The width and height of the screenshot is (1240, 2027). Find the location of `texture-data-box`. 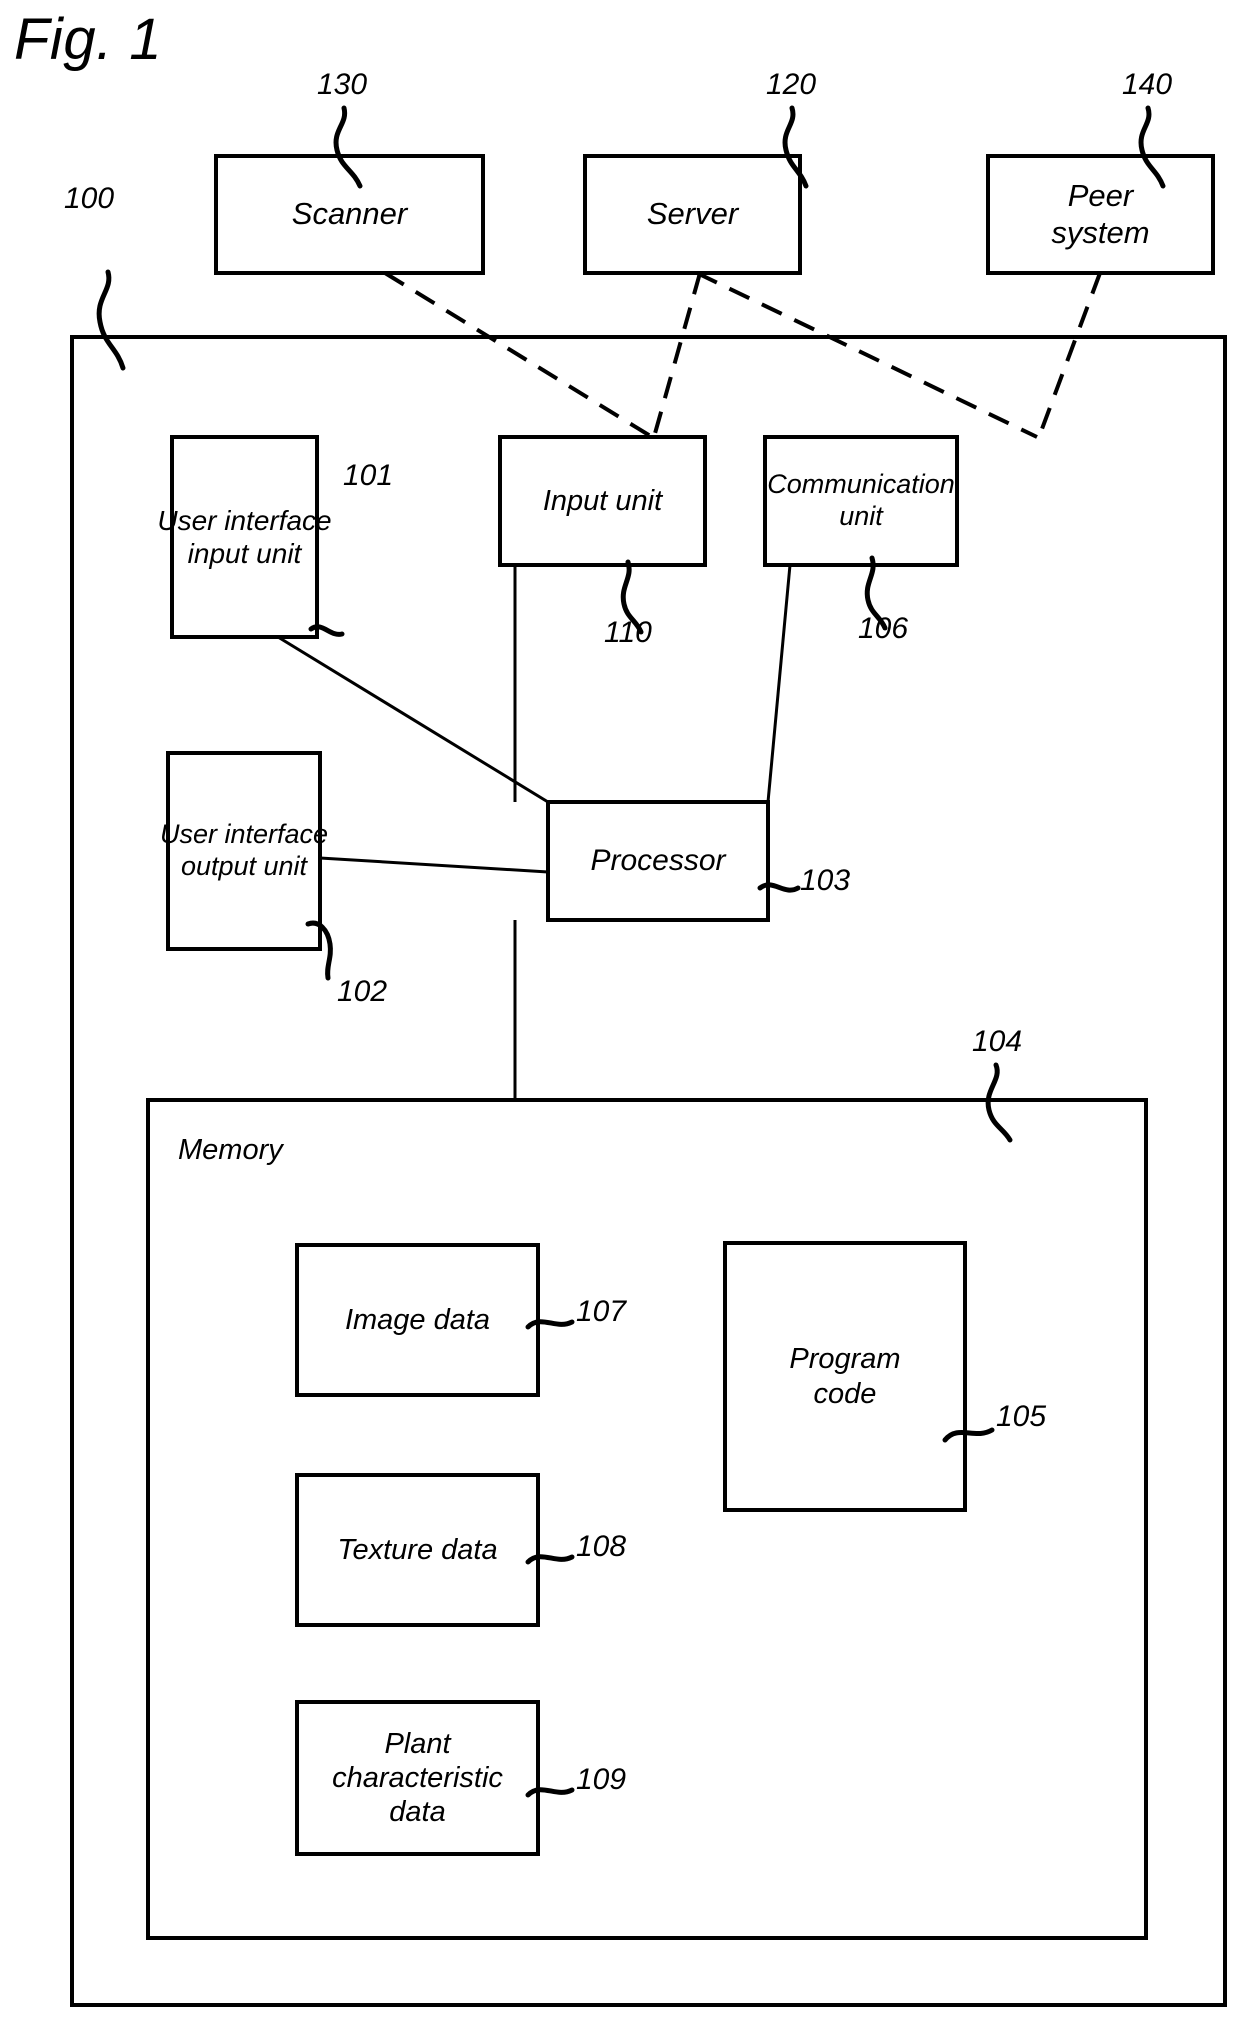

texture-data-box is located at coordinates (417, 1550).